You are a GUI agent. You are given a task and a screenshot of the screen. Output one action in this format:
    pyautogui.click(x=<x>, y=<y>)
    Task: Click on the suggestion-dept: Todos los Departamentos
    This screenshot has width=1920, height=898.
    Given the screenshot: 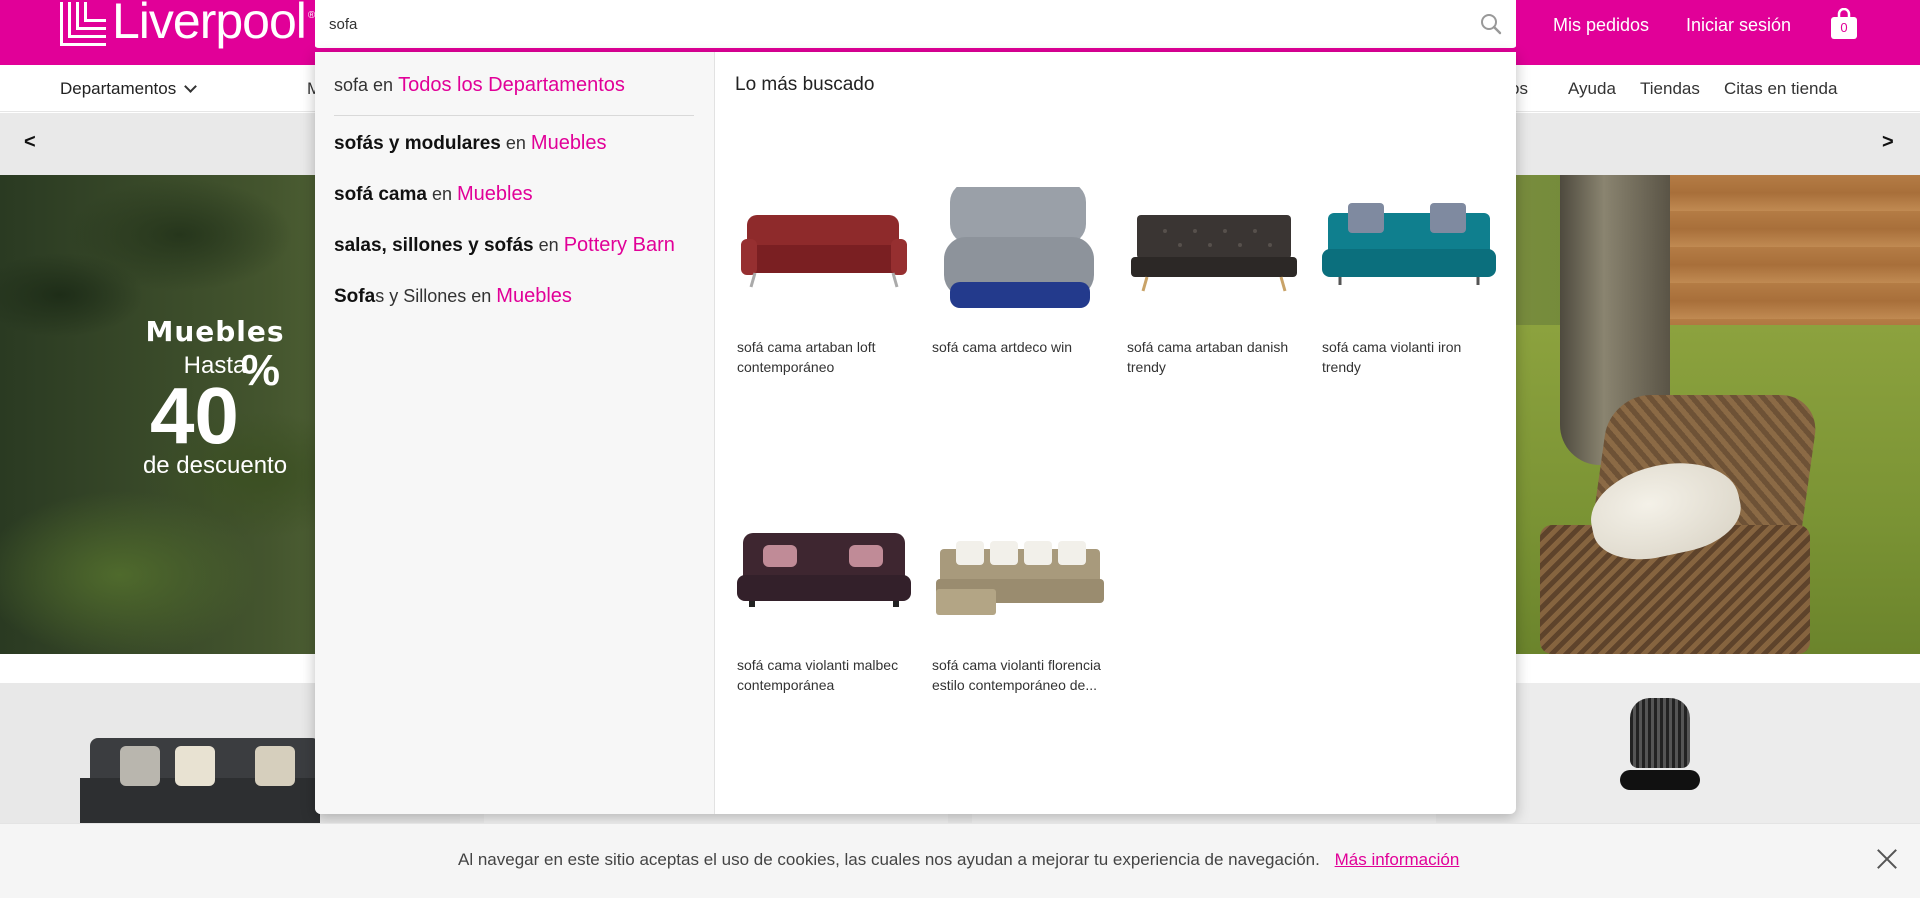 What is the action you would take?
    pyautogui.click(x=511, y=85)
    